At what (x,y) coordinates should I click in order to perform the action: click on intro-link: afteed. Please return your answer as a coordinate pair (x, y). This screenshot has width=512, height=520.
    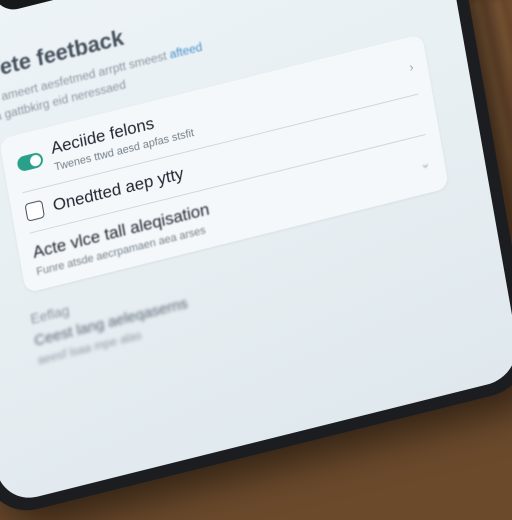
    Looking at the image, I should click on (185, 51).